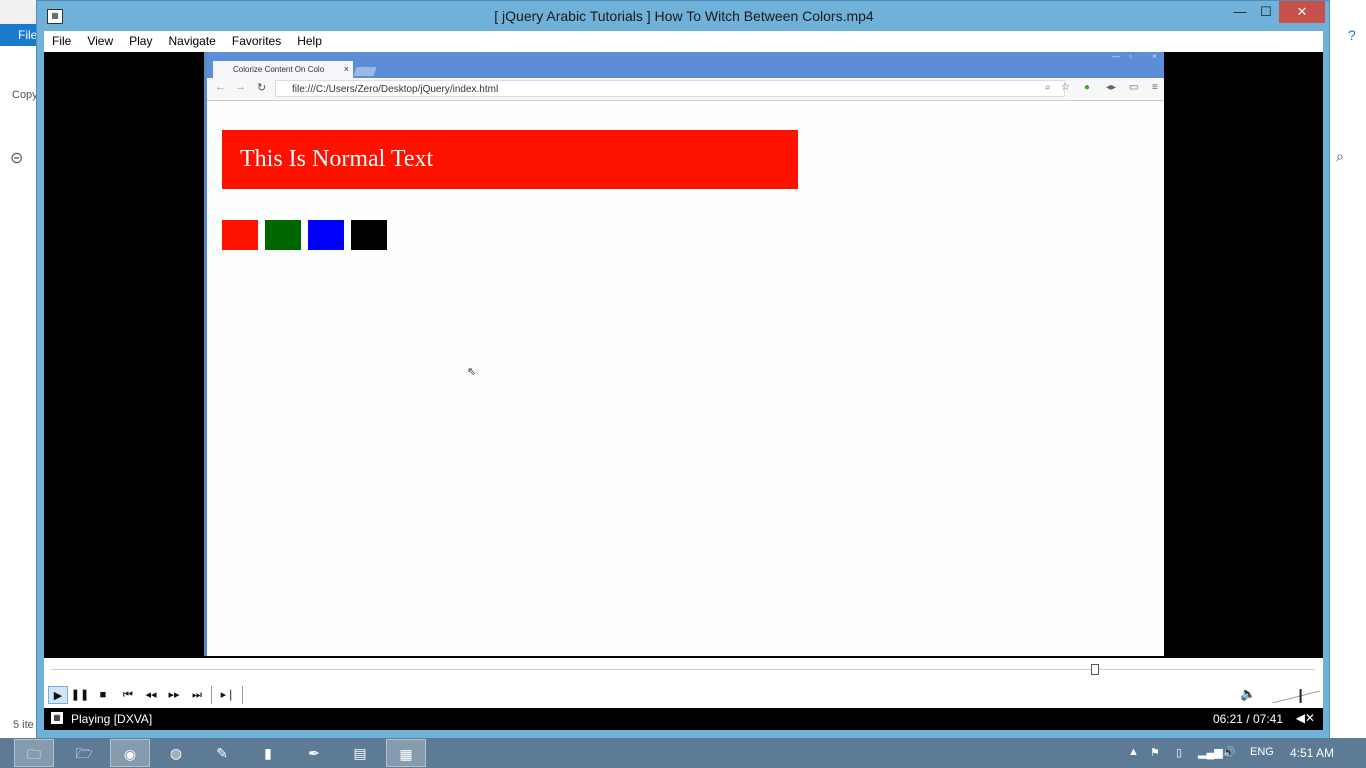 Image resolution: width=1366 pixels, height=768 pixels. What do you see at coordinates (1346, 370) in the screenshot?
I see `explorer-right-pane` at bounding box center [1346, 370].